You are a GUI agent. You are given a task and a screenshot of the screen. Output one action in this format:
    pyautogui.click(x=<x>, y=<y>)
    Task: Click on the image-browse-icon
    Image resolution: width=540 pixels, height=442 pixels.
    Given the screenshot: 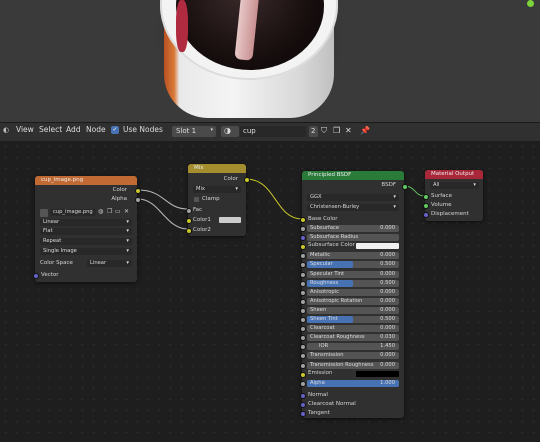 What is the action you would take?
    pyautogui.click(x=44, y=213)
    